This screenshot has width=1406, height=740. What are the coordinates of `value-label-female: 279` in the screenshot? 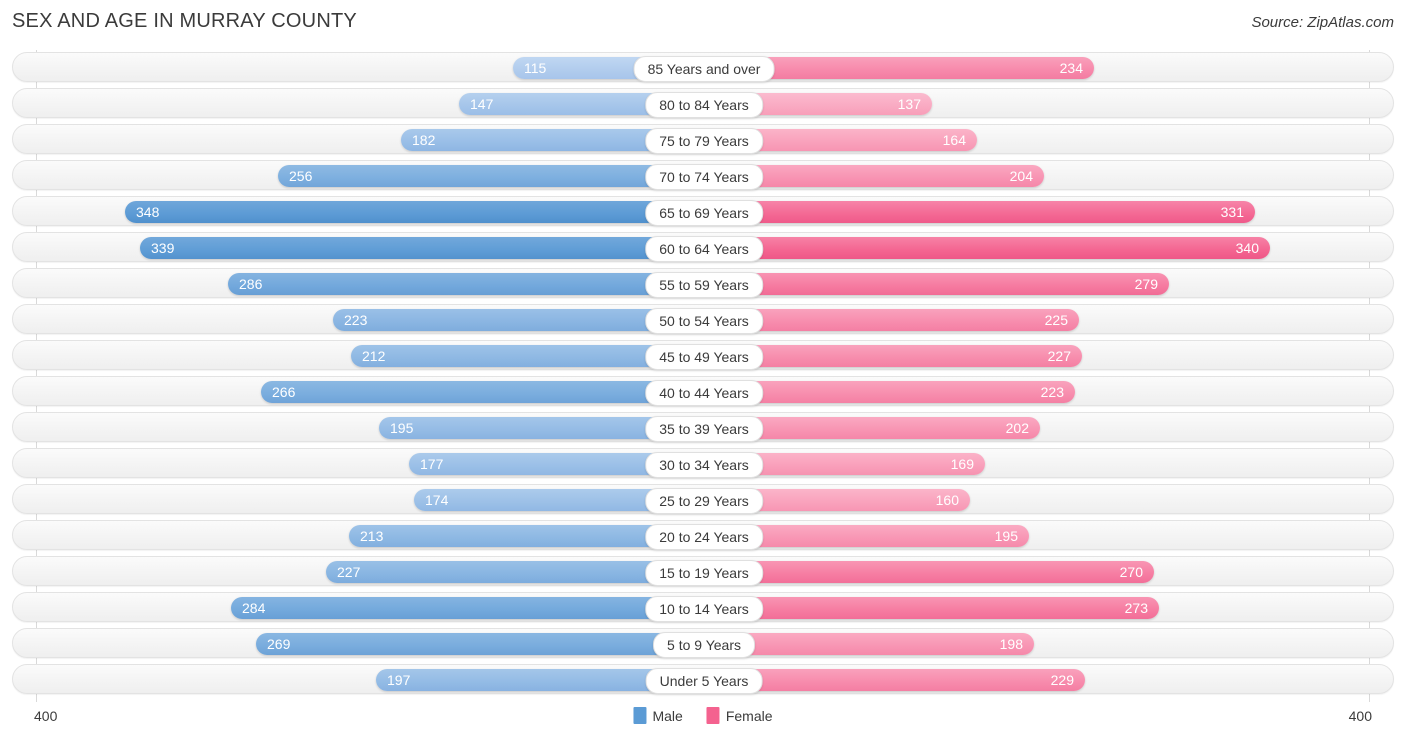 It's located at (1146, 284).